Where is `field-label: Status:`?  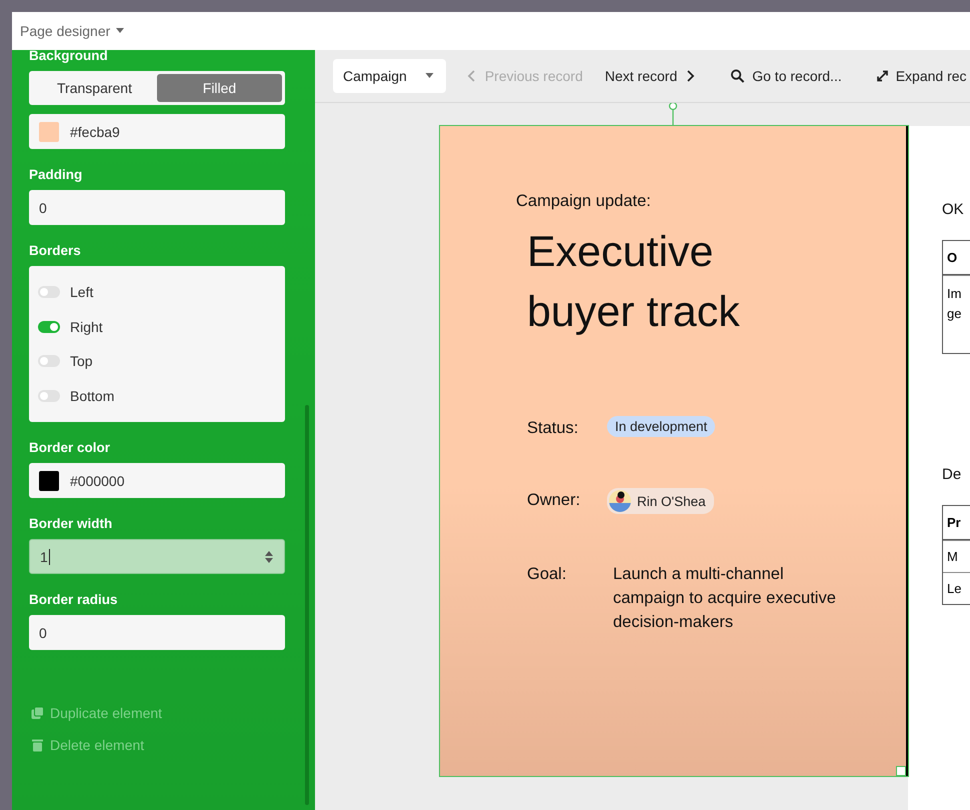 field-label: Status: is located at coordinates (553, 428).